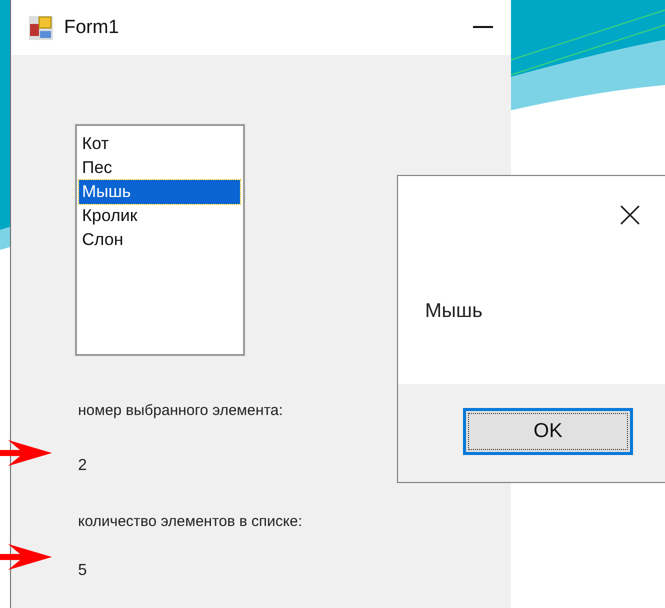 This screenshot has height=608, width=665. Describe the element at coordinates (159, 144) in the screenshot. I see `list-item: Кот` at that location.